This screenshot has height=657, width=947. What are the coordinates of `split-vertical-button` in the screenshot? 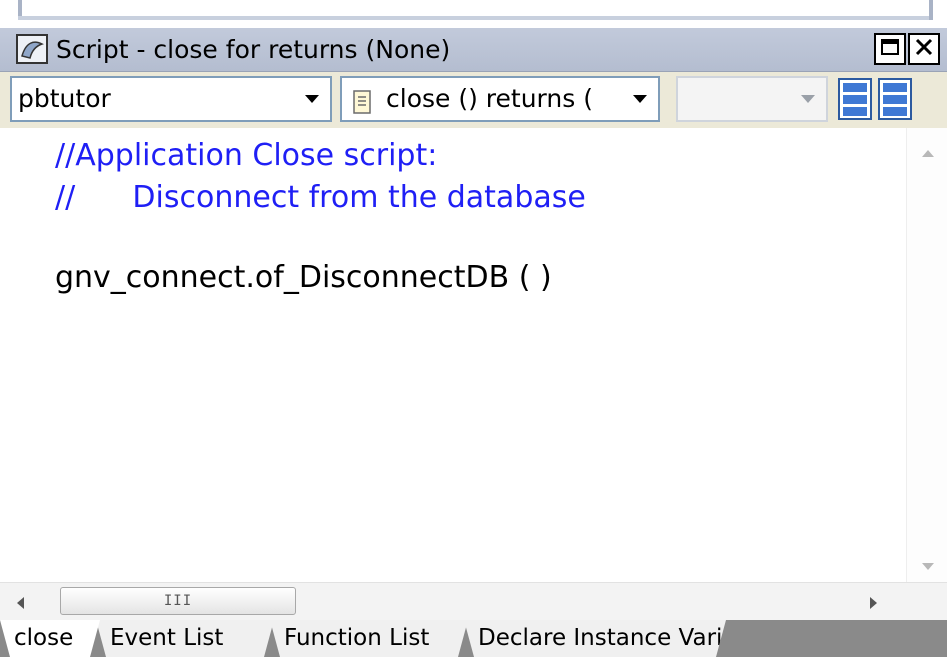 It's located at (895, 99).